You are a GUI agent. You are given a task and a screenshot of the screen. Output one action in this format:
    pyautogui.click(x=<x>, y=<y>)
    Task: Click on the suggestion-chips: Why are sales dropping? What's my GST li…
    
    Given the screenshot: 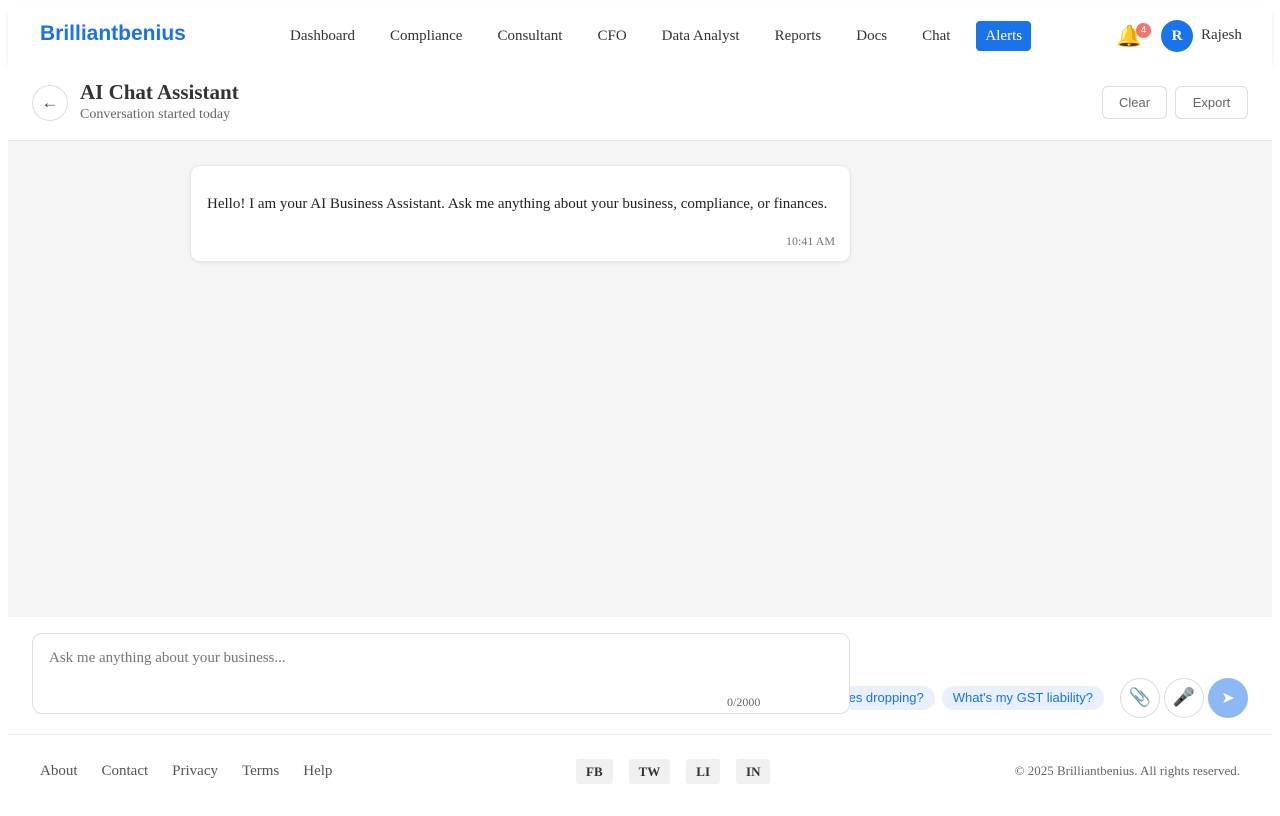 What is the action you would take?
    pyautogui.click(x=977, y=698)
    